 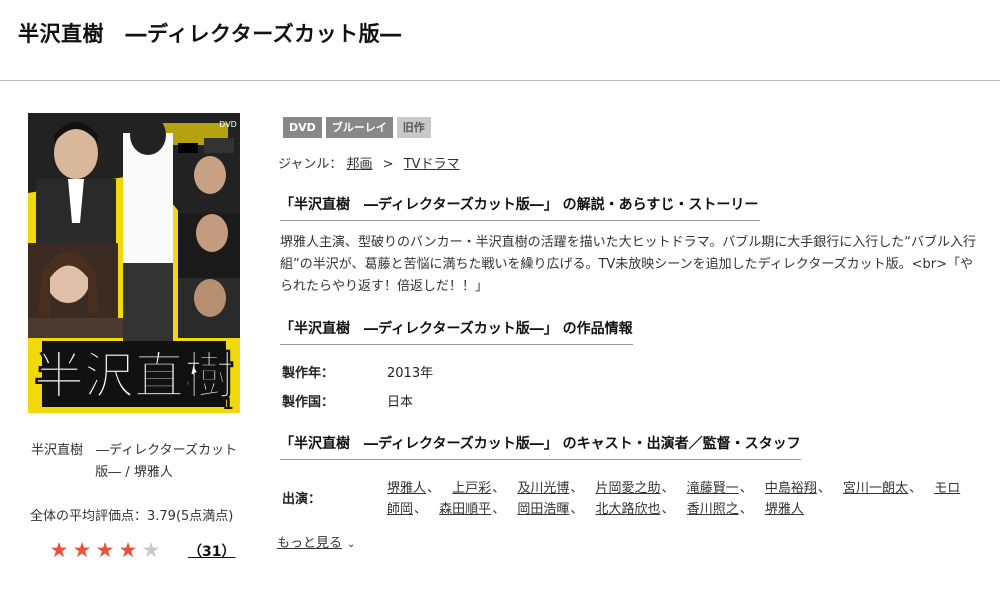 I want to click on cast-link: 片岡愛之助, so click(x=628, y=488).